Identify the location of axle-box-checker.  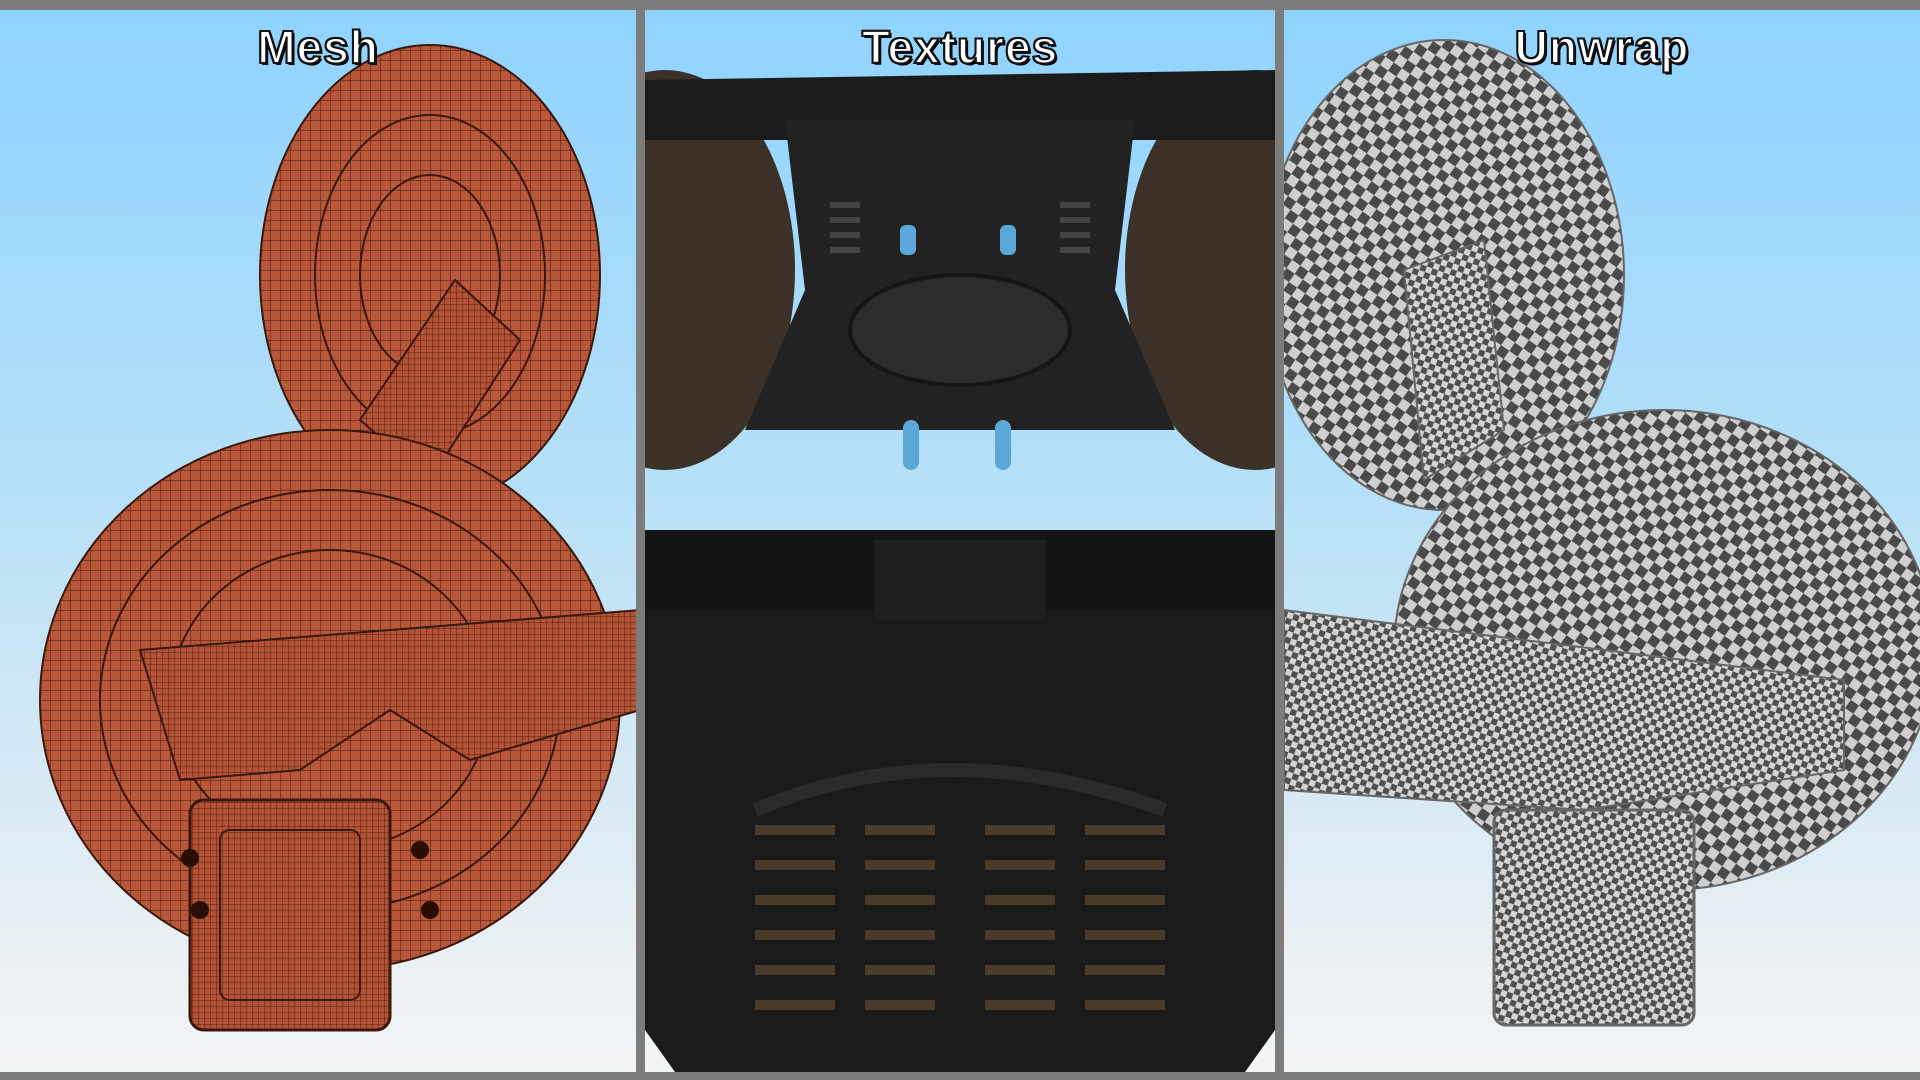
(1594, 917).